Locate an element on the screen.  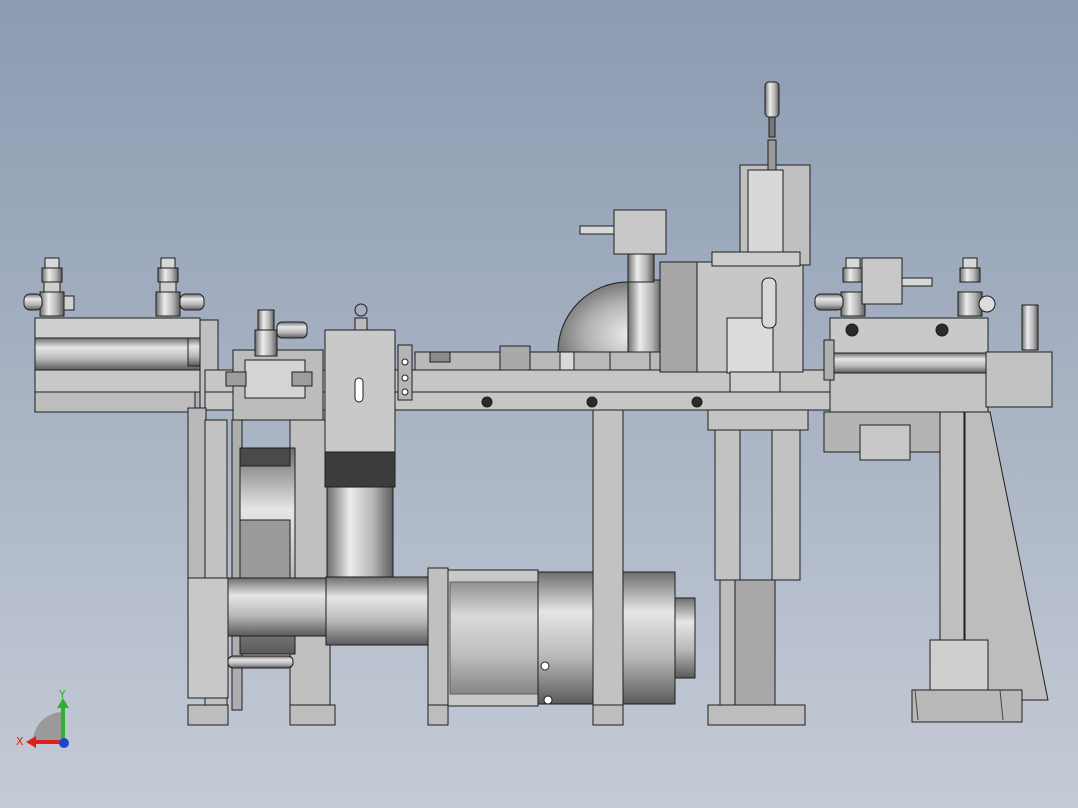
left-pneumatic-cylinder is located at coordinates (126, 365).